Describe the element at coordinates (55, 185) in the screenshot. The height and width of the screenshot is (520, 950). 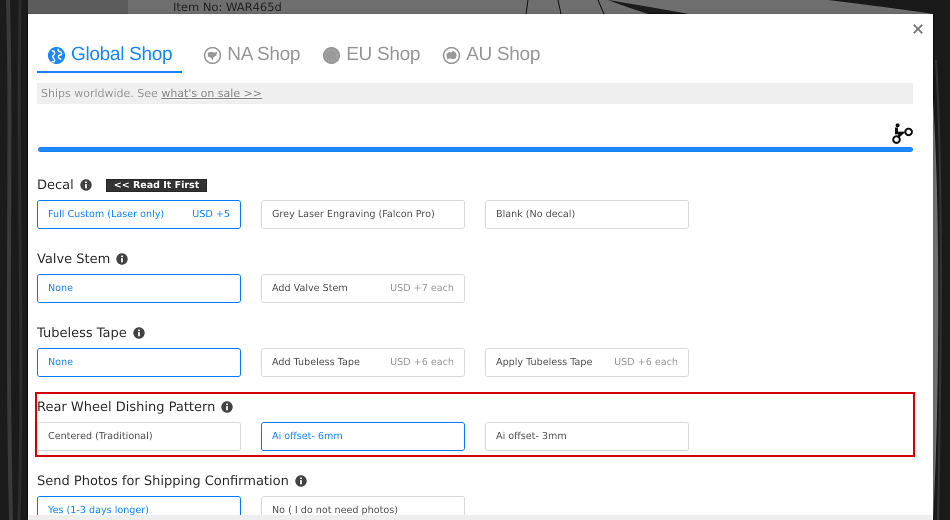
I see `option-group-title: Decal` at that location.